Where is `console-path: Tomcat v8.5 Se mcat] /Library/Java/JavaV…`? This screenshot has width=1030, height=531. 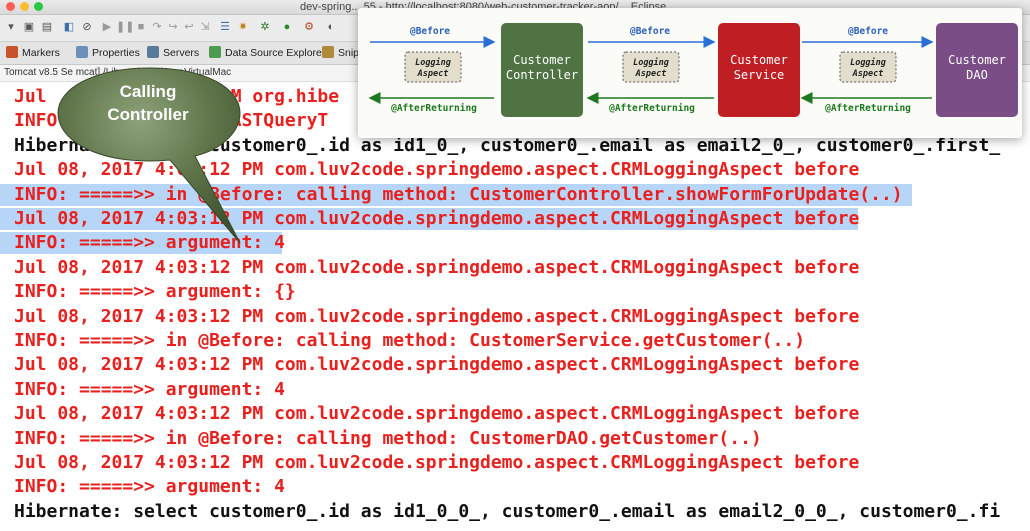 console-path: Tomcat v8.5 Se mcat] /Library/Java/JavaV… is located at coordinates (118, 72).